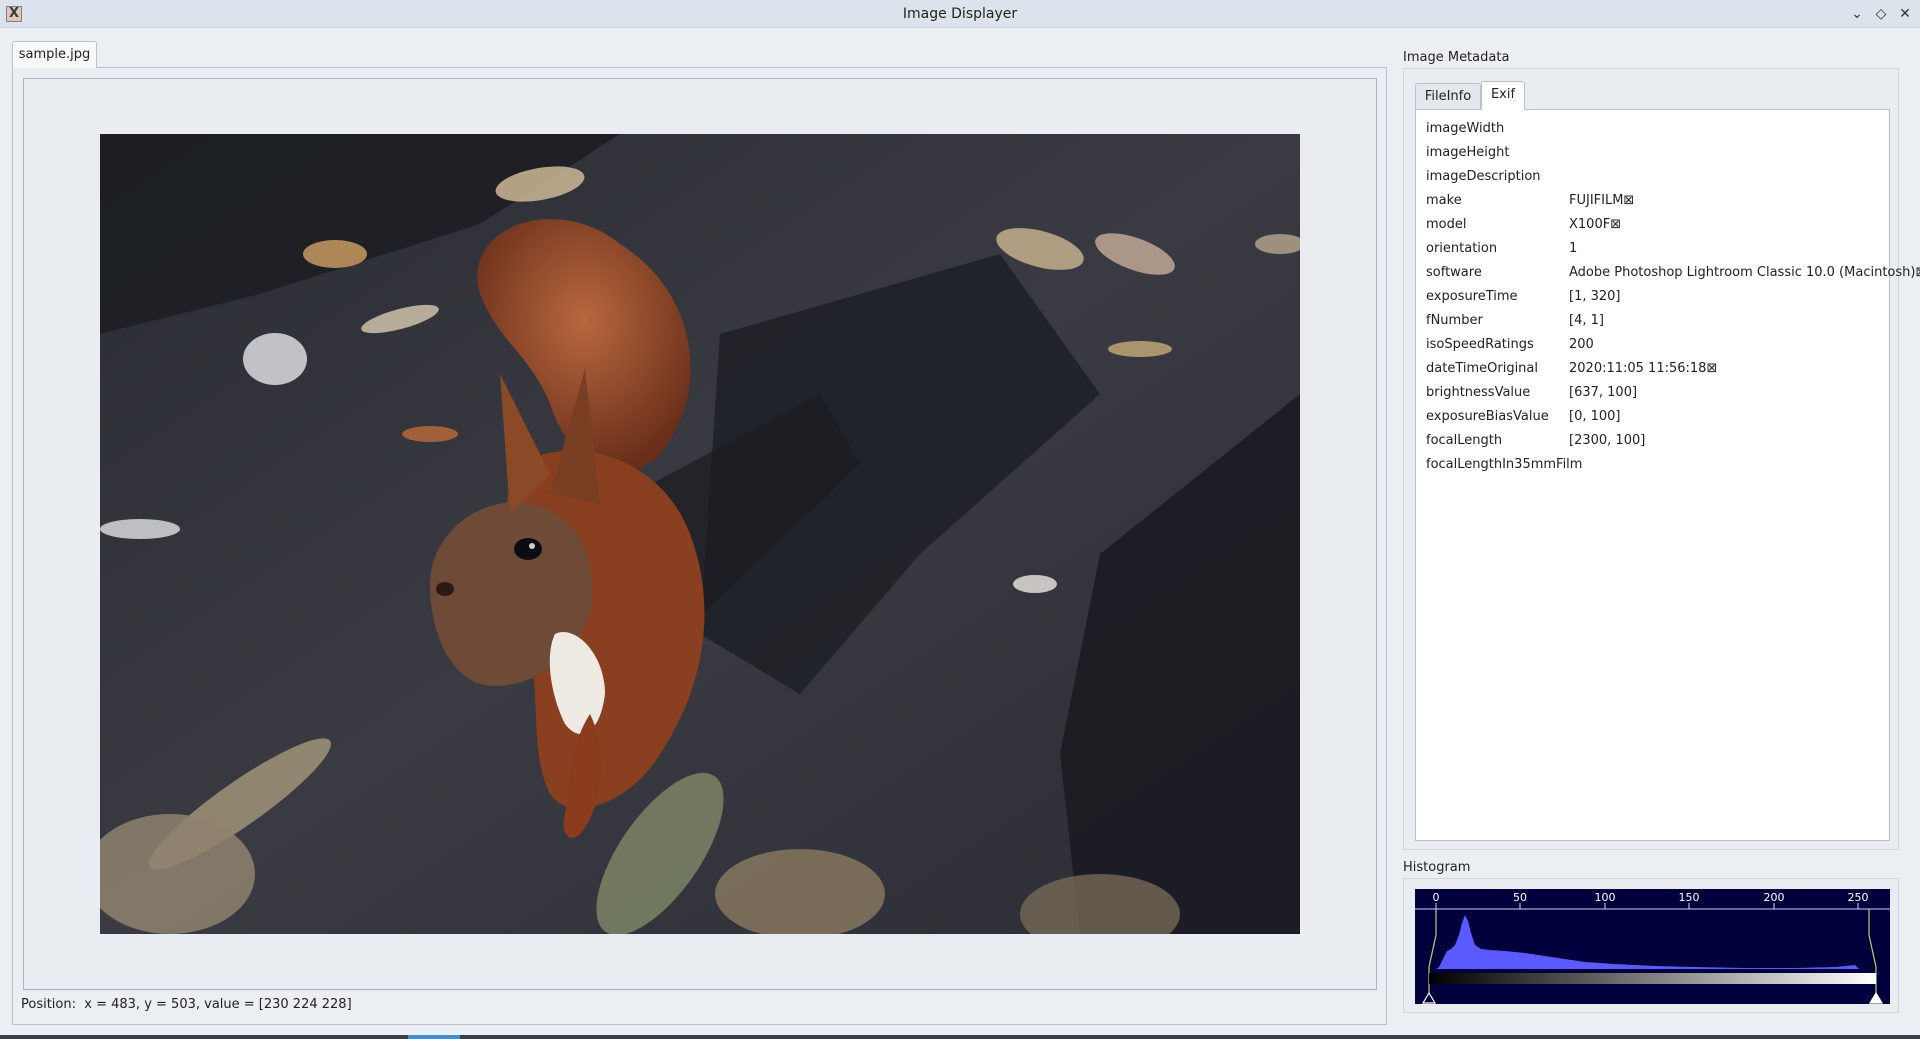 This screenshot has height=1039, width=1920. What do you see at coordinates (1656, 345) in the screenshot?
I see `table-row: isoSpeedRatings 200` at bounding box center [1656, 345].